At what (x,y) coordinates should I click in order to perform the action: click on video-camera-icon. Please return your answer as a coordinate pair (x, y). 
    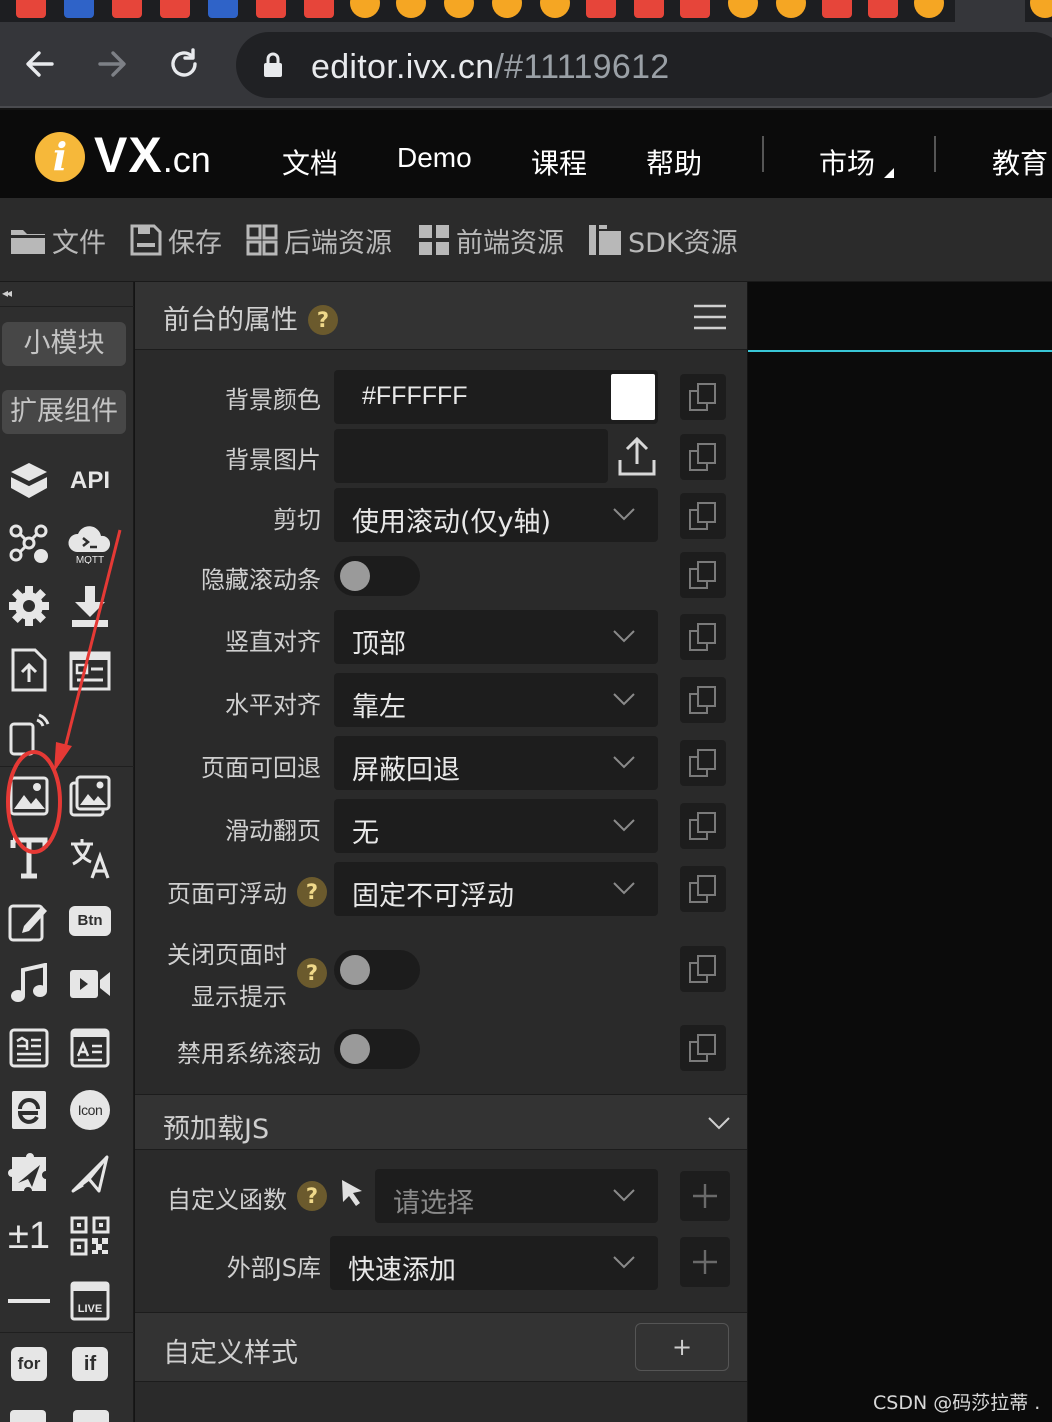
    Looking at the image, I should click on (90, 984).